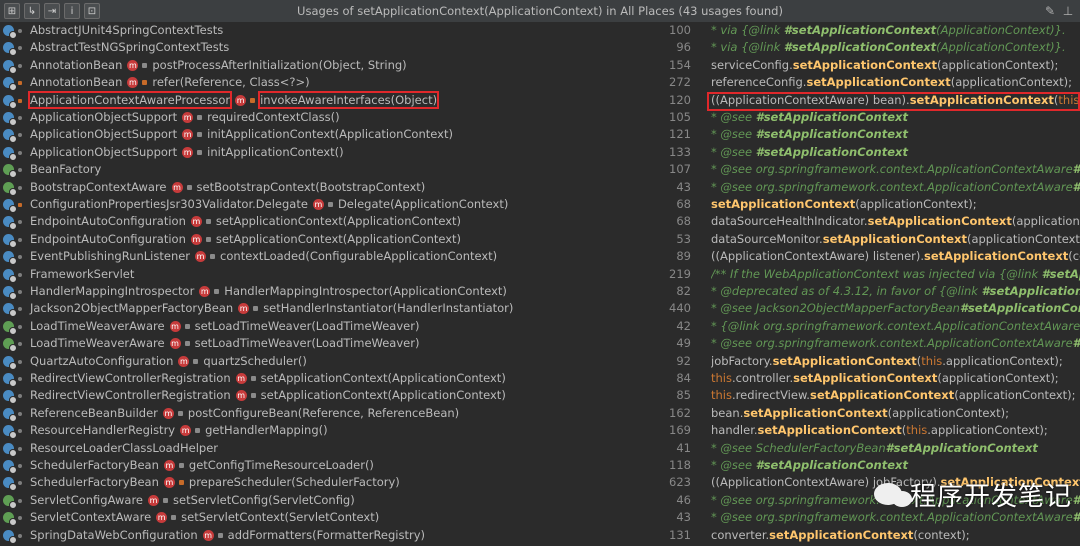 This screenshot has height=546, width=1080. I want to click on usage-line-number: 623, so click(680, 482).